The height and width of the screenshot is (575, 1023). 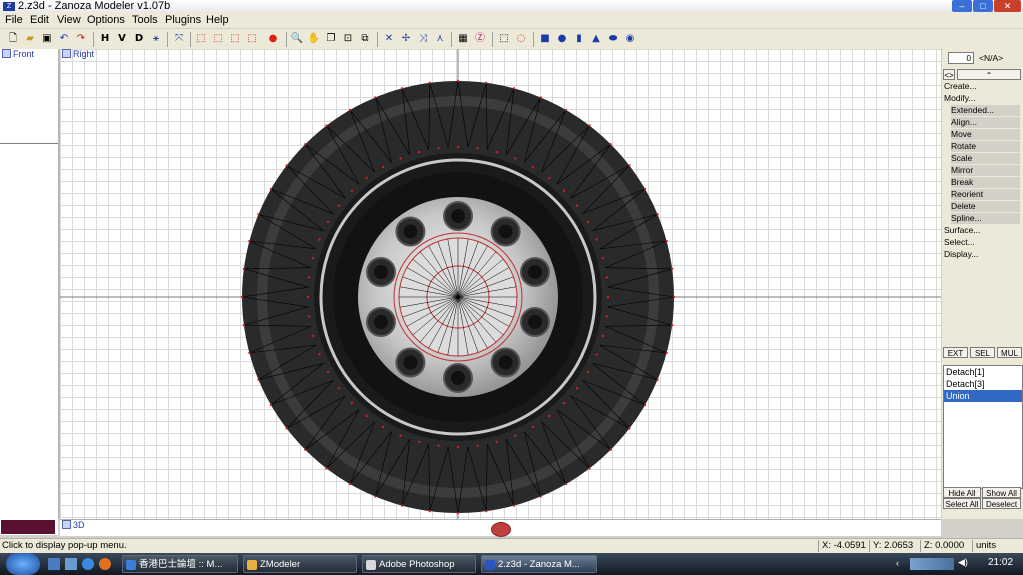 I want to click on command-delete: Delete, so click(x=985, y=206).